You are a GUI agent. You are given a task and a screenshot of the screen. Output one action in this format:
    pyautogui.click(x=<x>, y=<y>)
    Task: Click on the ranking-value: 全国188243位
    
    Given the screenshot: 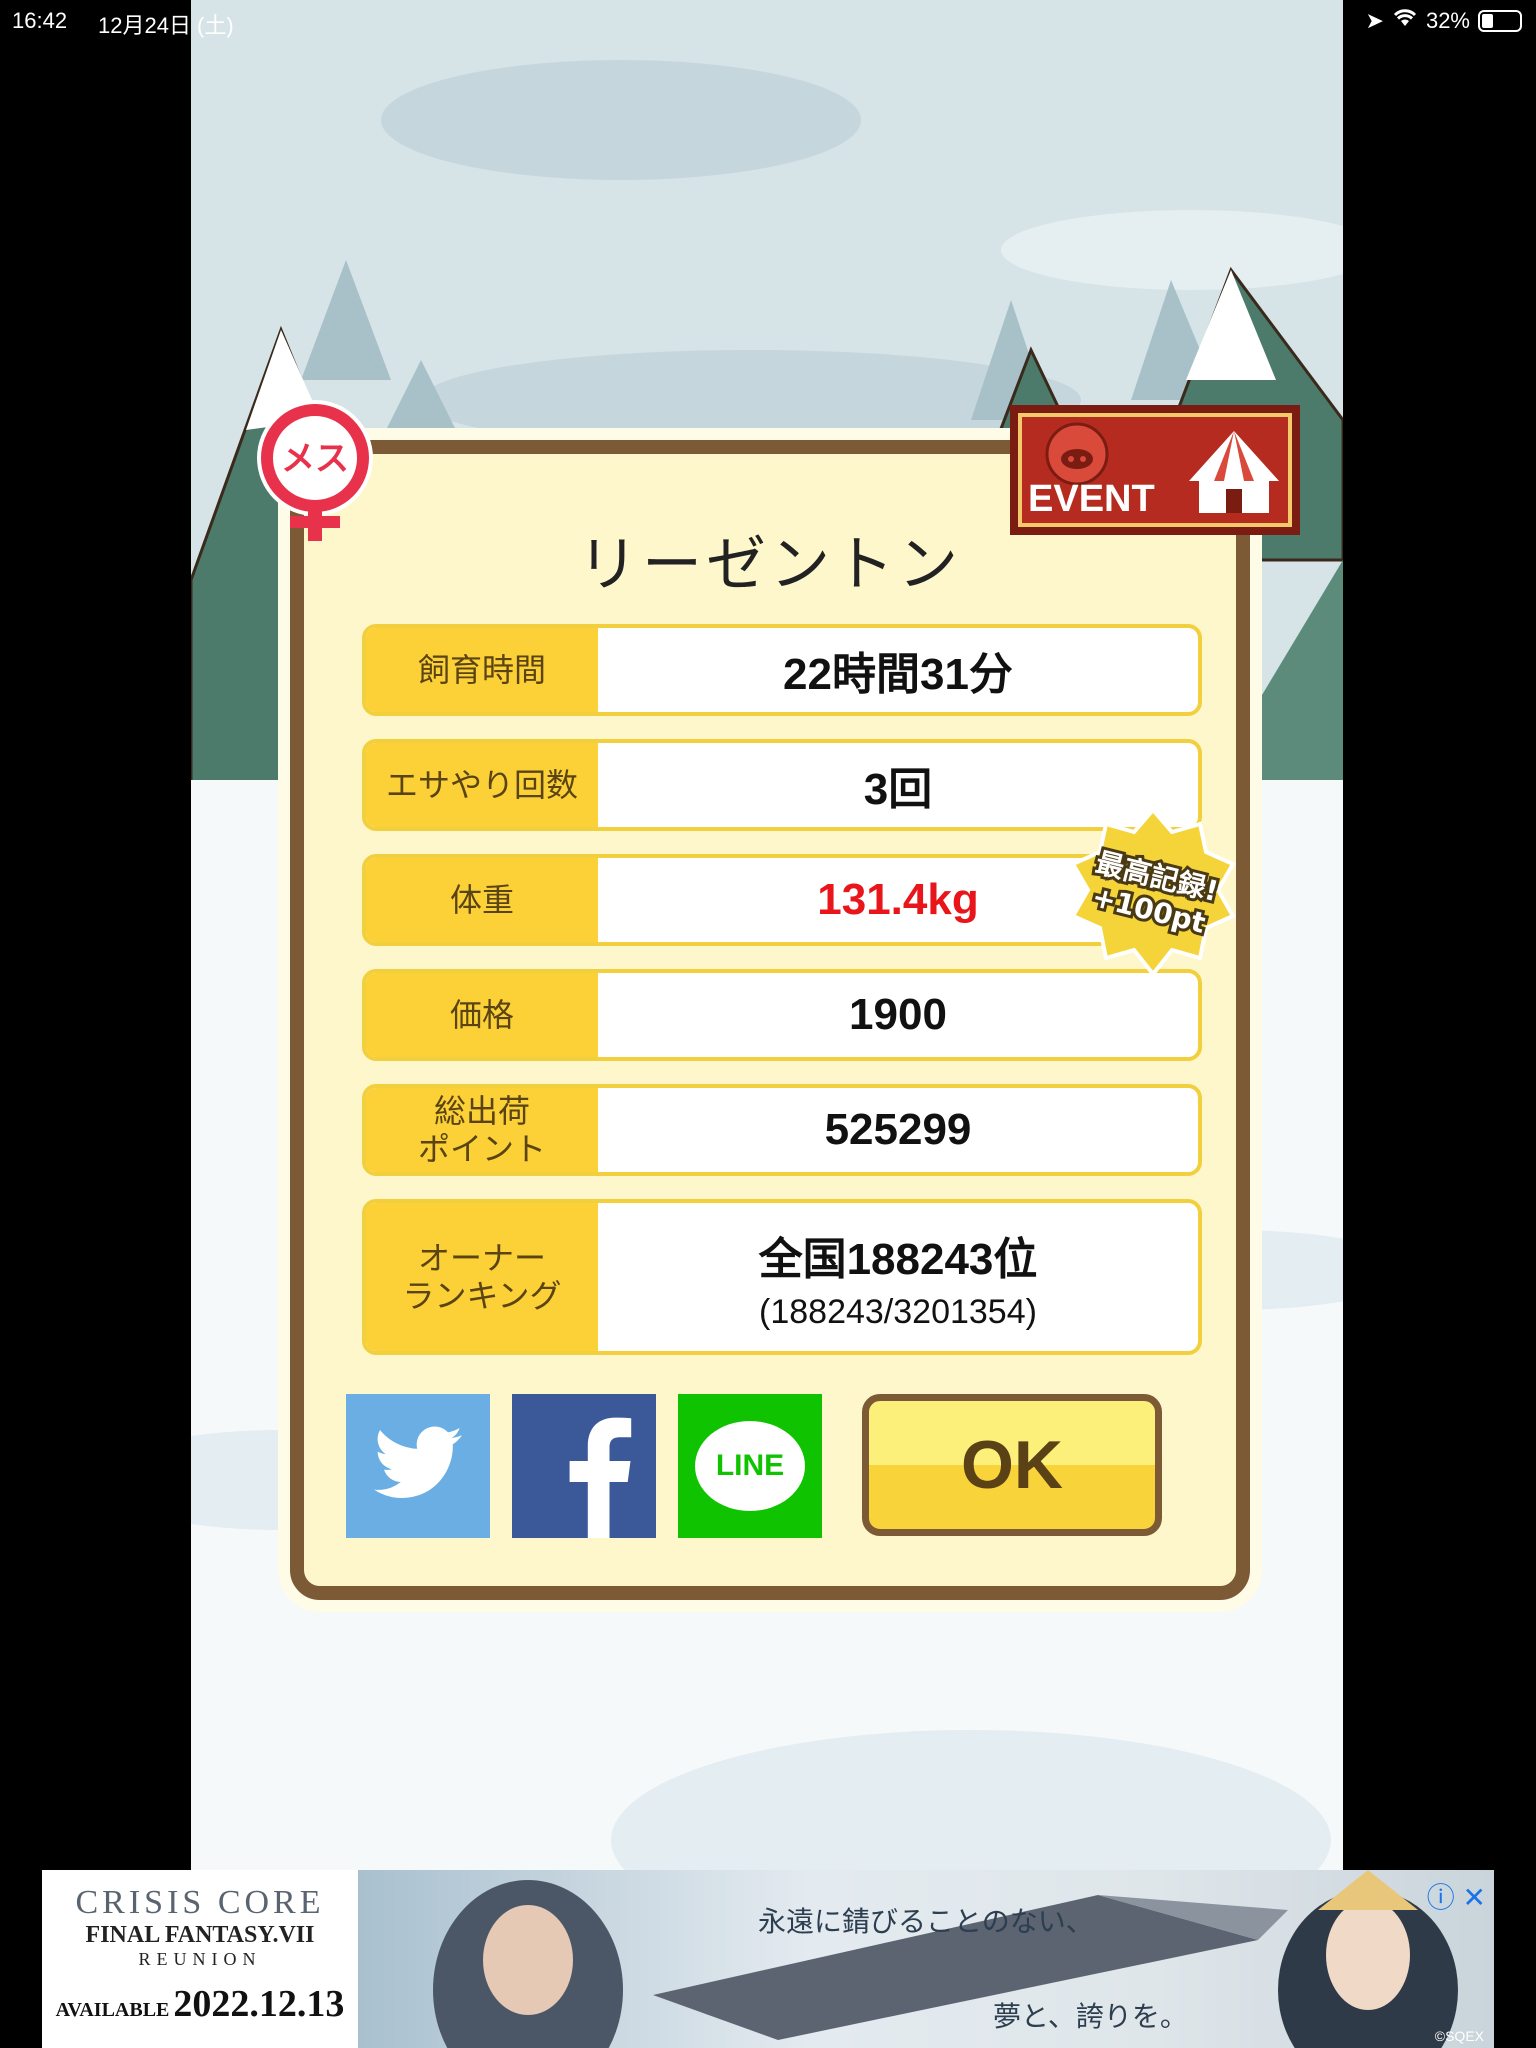 What is the action you would take?
    pyautogui.click(x=898, y=1259)
    